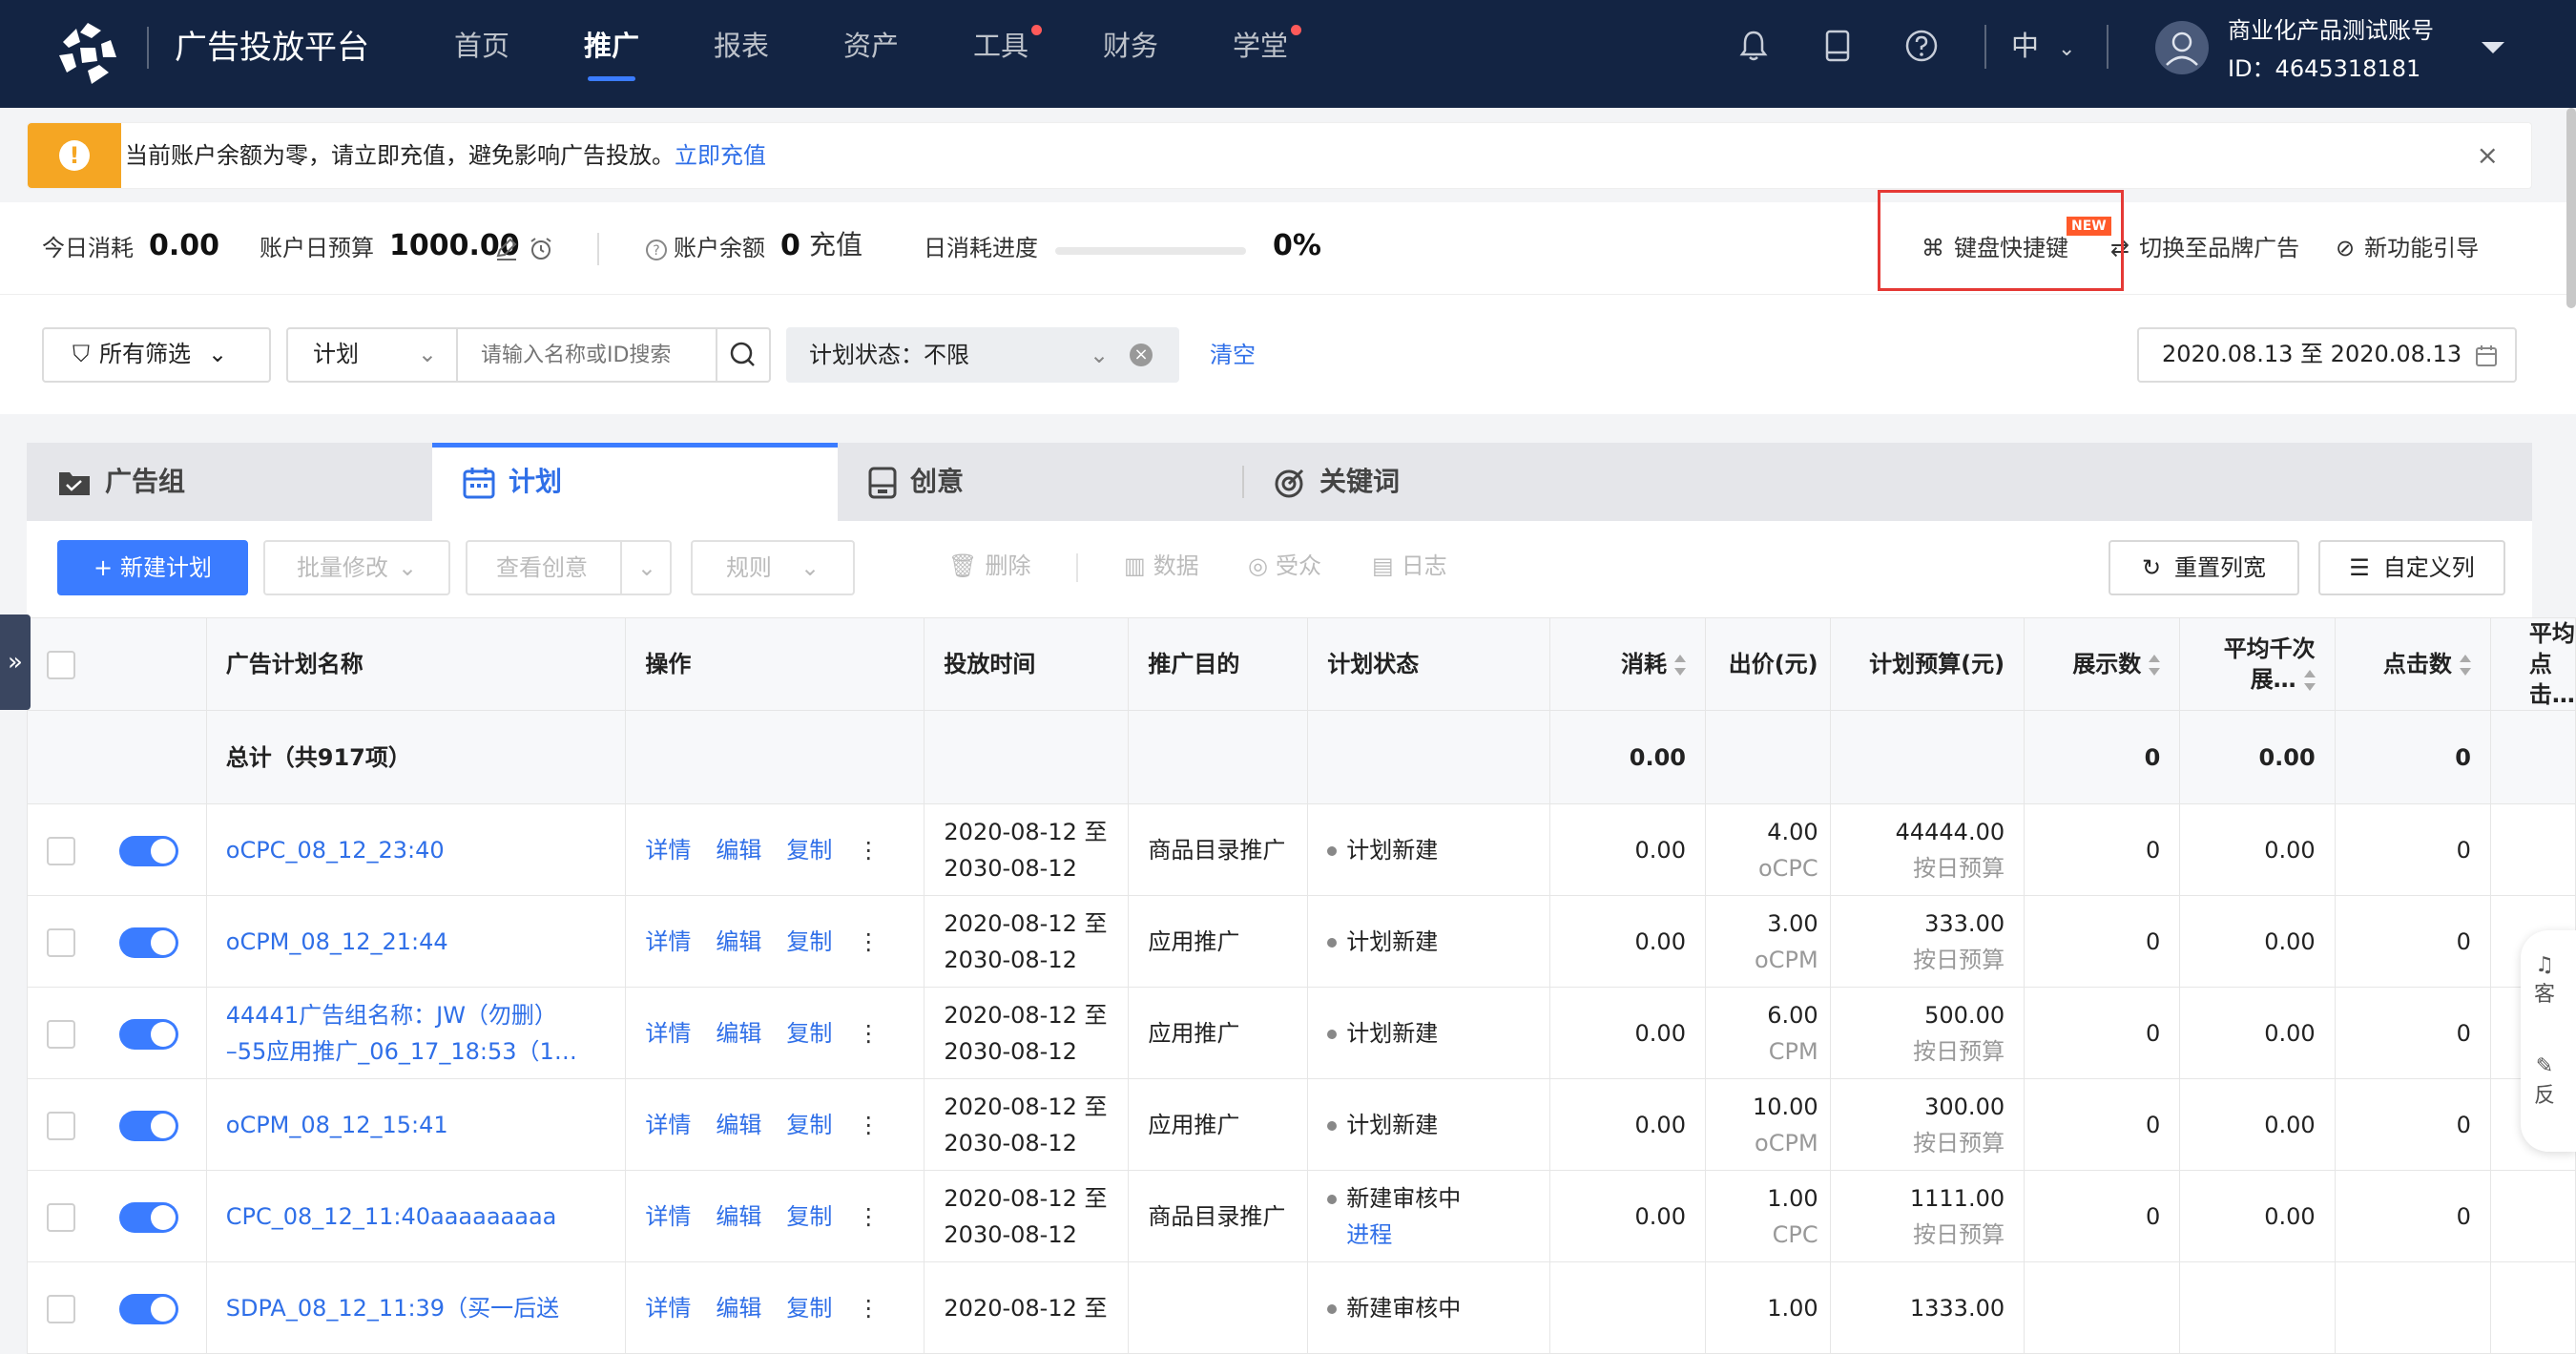 This screenshot has width=2576, height=1354. What do you see at coordinates (61, 665) in the screenshot?
I see `select-all-checkbox` at bounding box center [61, 665].